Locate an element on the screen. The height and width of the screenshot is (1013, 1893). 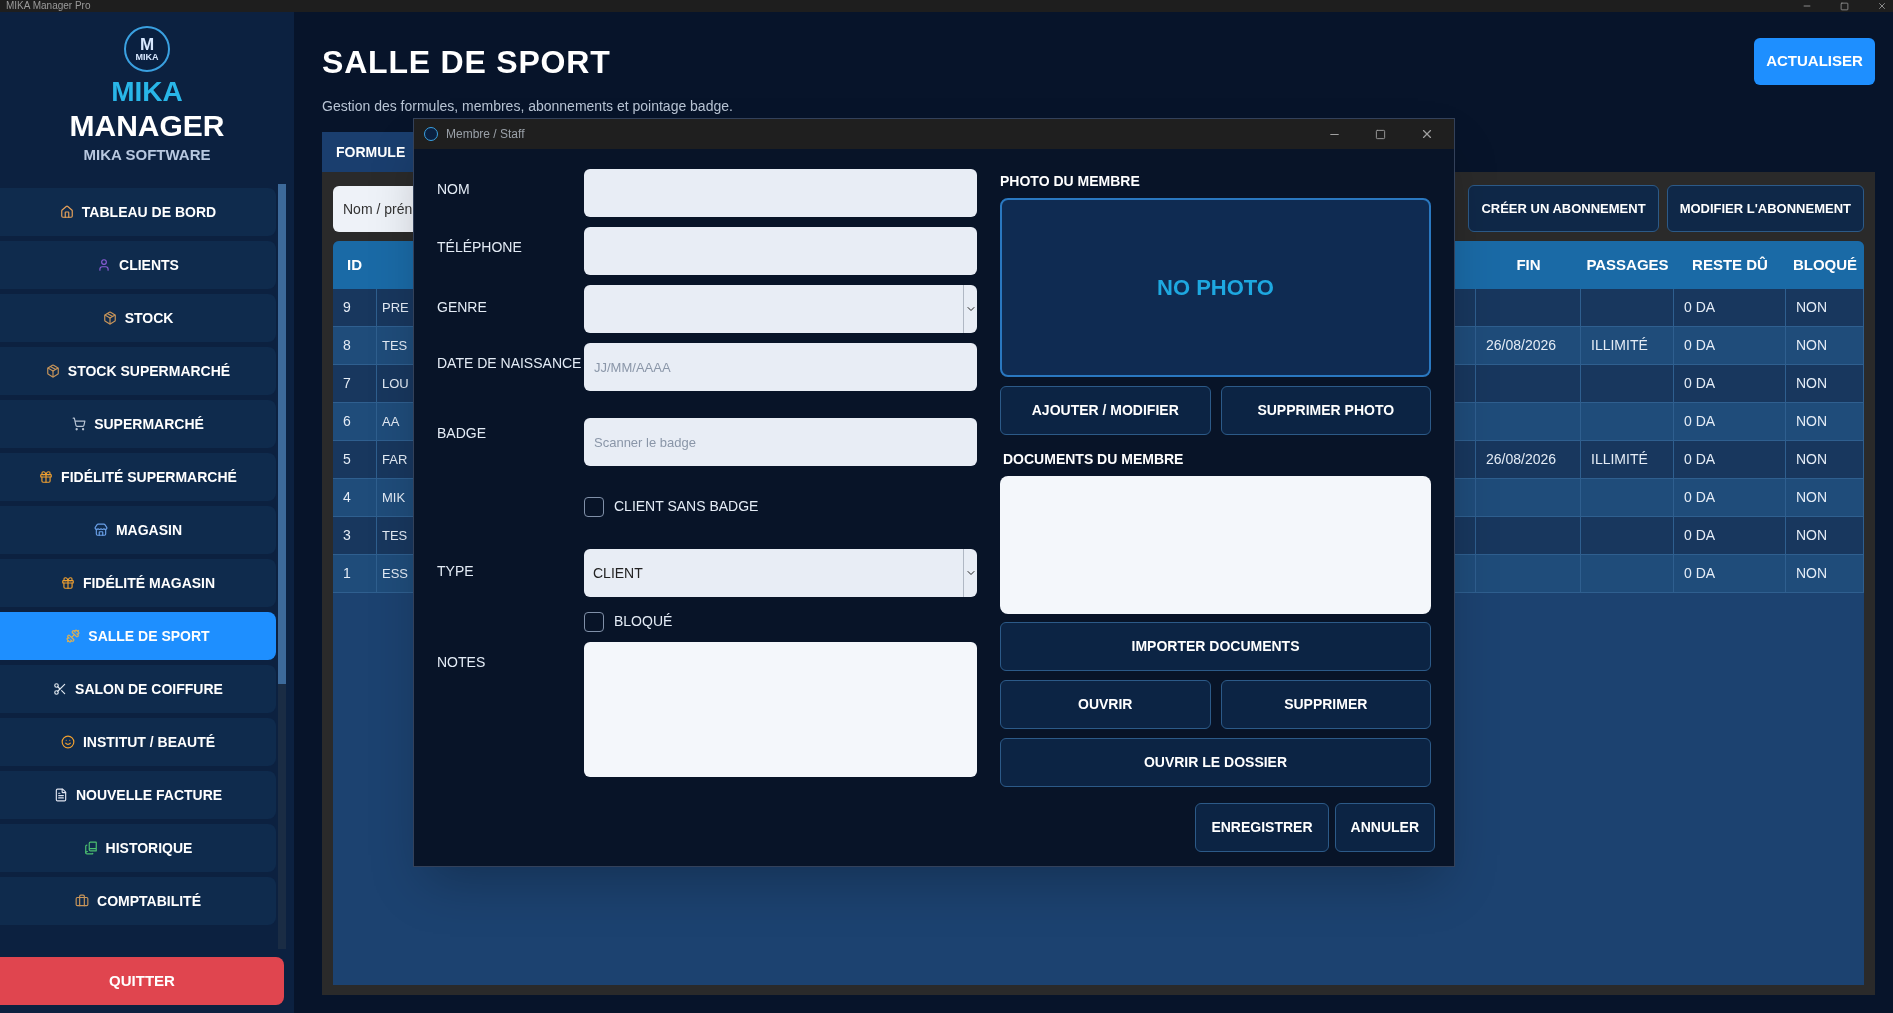
sidebar-item: TABLEAU DE BORD is located at coordinates (138, 212).